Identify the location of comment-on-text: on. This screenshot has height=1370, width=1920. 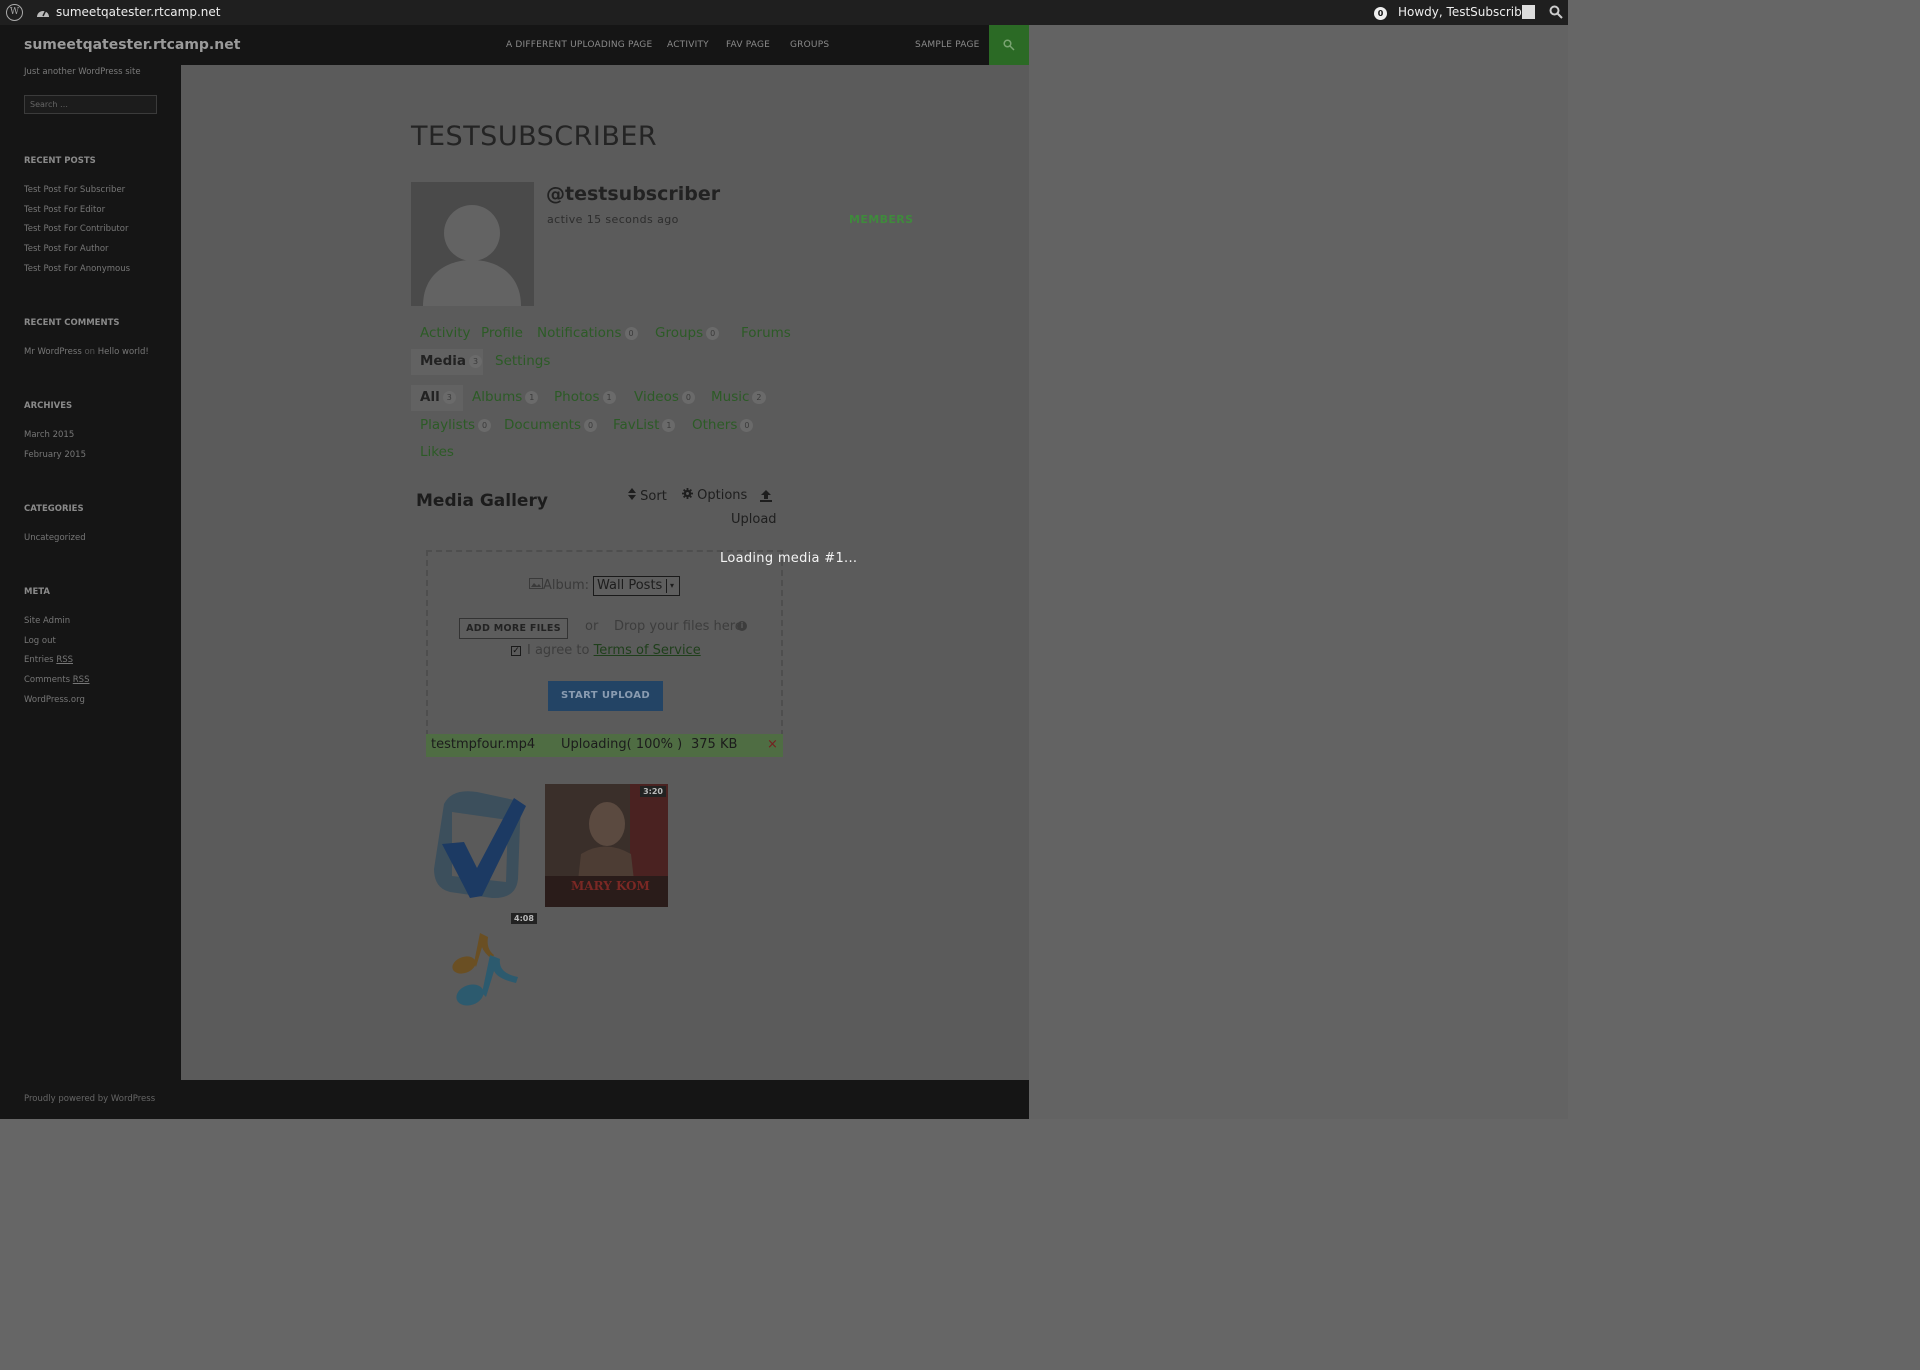
(90, 352).